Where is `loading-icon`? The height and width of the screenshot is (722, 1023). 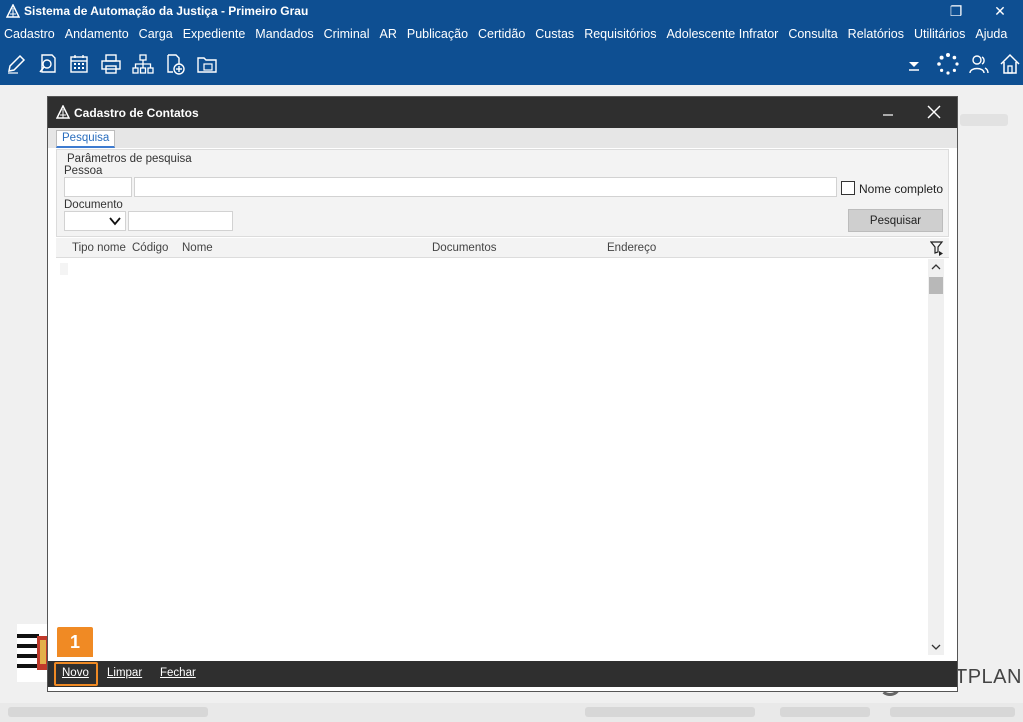
loading-icon is located at coordinates (948, 64).